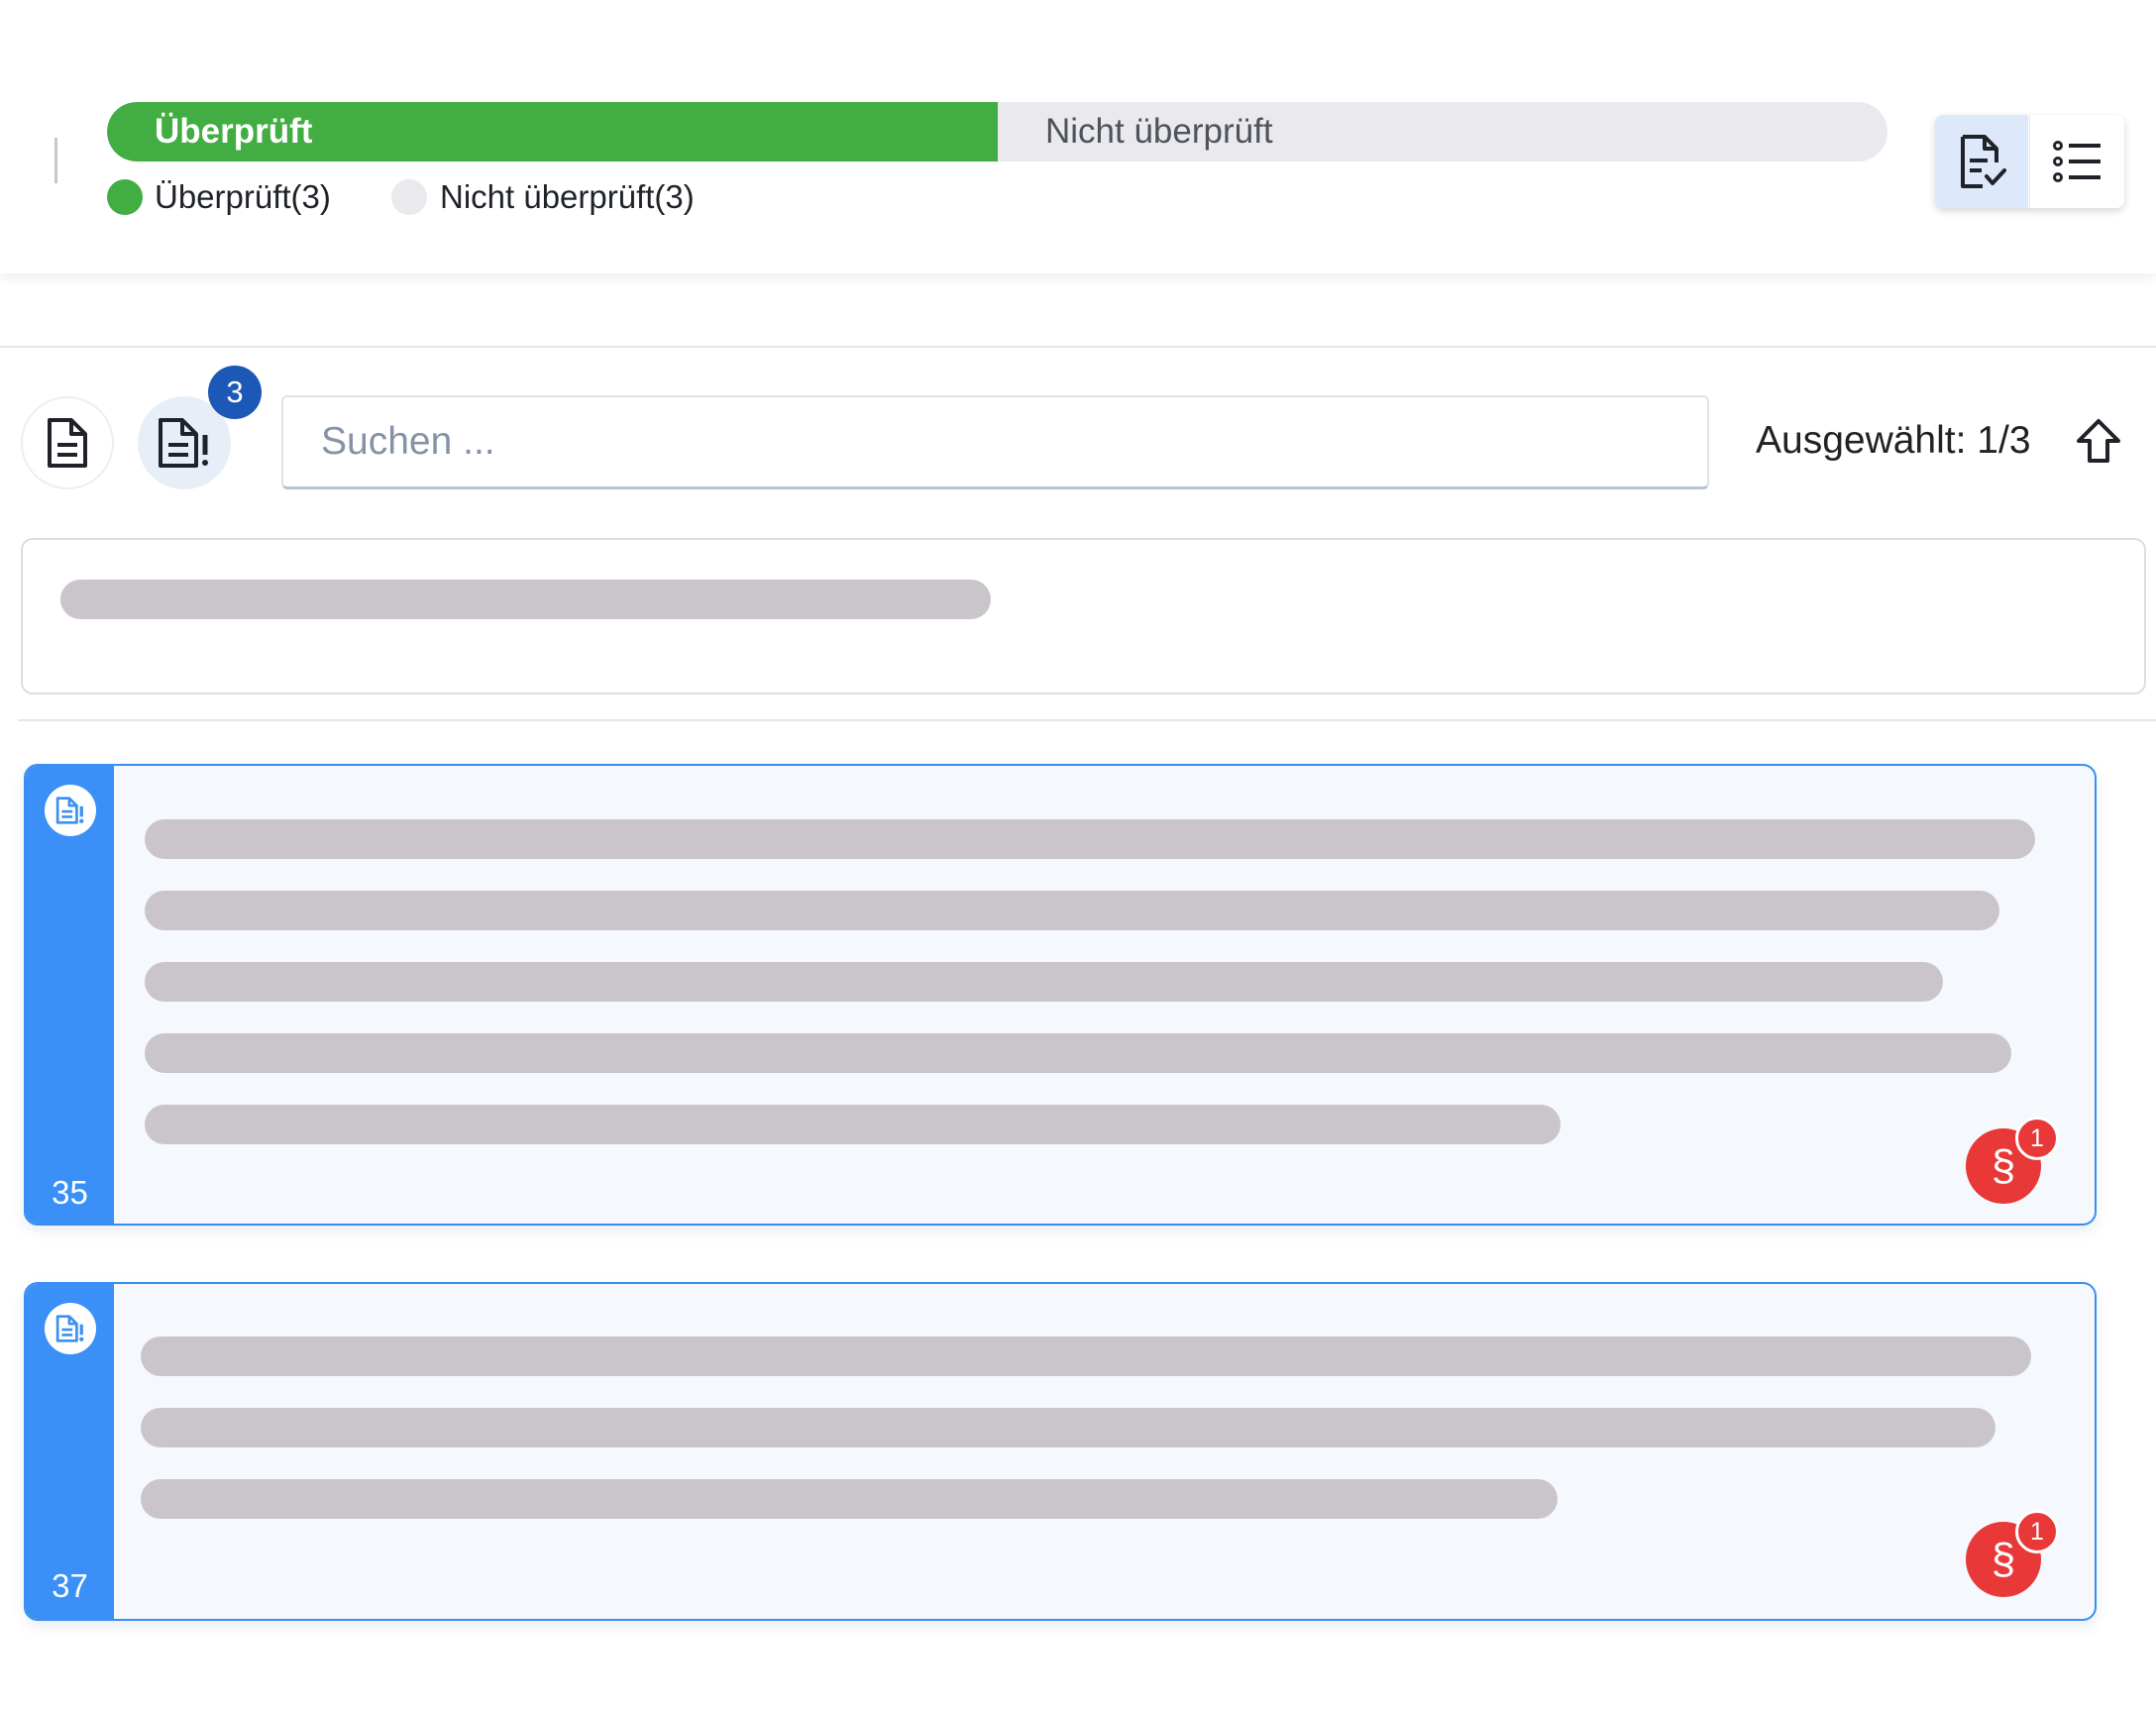 The width and height of the screenshot is (2156, 1712). I want to click on arrow-up-icon, so click(2098, 441).